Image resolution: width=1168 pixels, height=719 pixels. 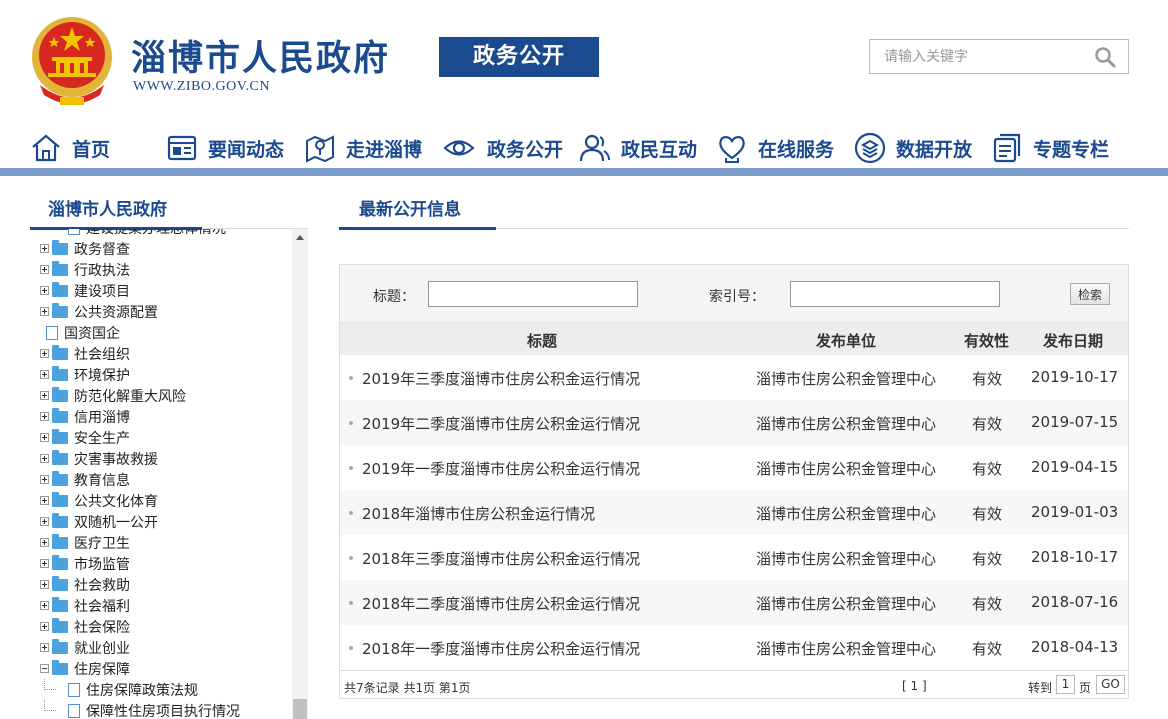 I want to click on tree-item: 行政执法, so click(x=161, y=269).